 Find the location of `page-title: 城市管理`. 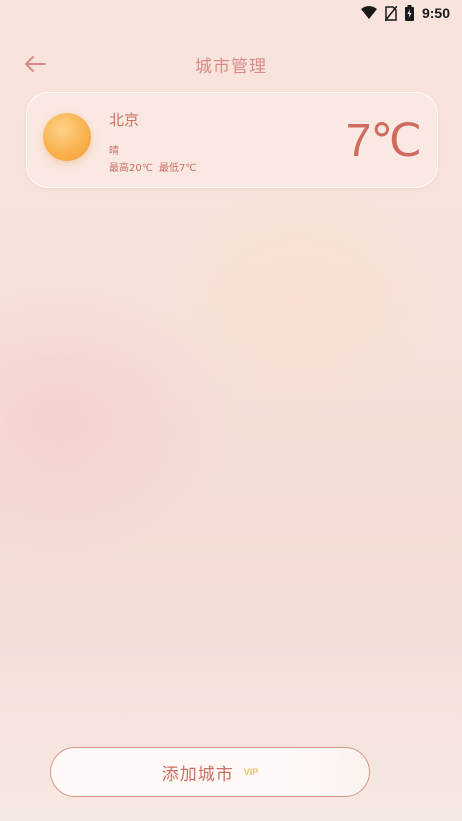

page-title: 城市管理 is located at coordinates (231, 66).